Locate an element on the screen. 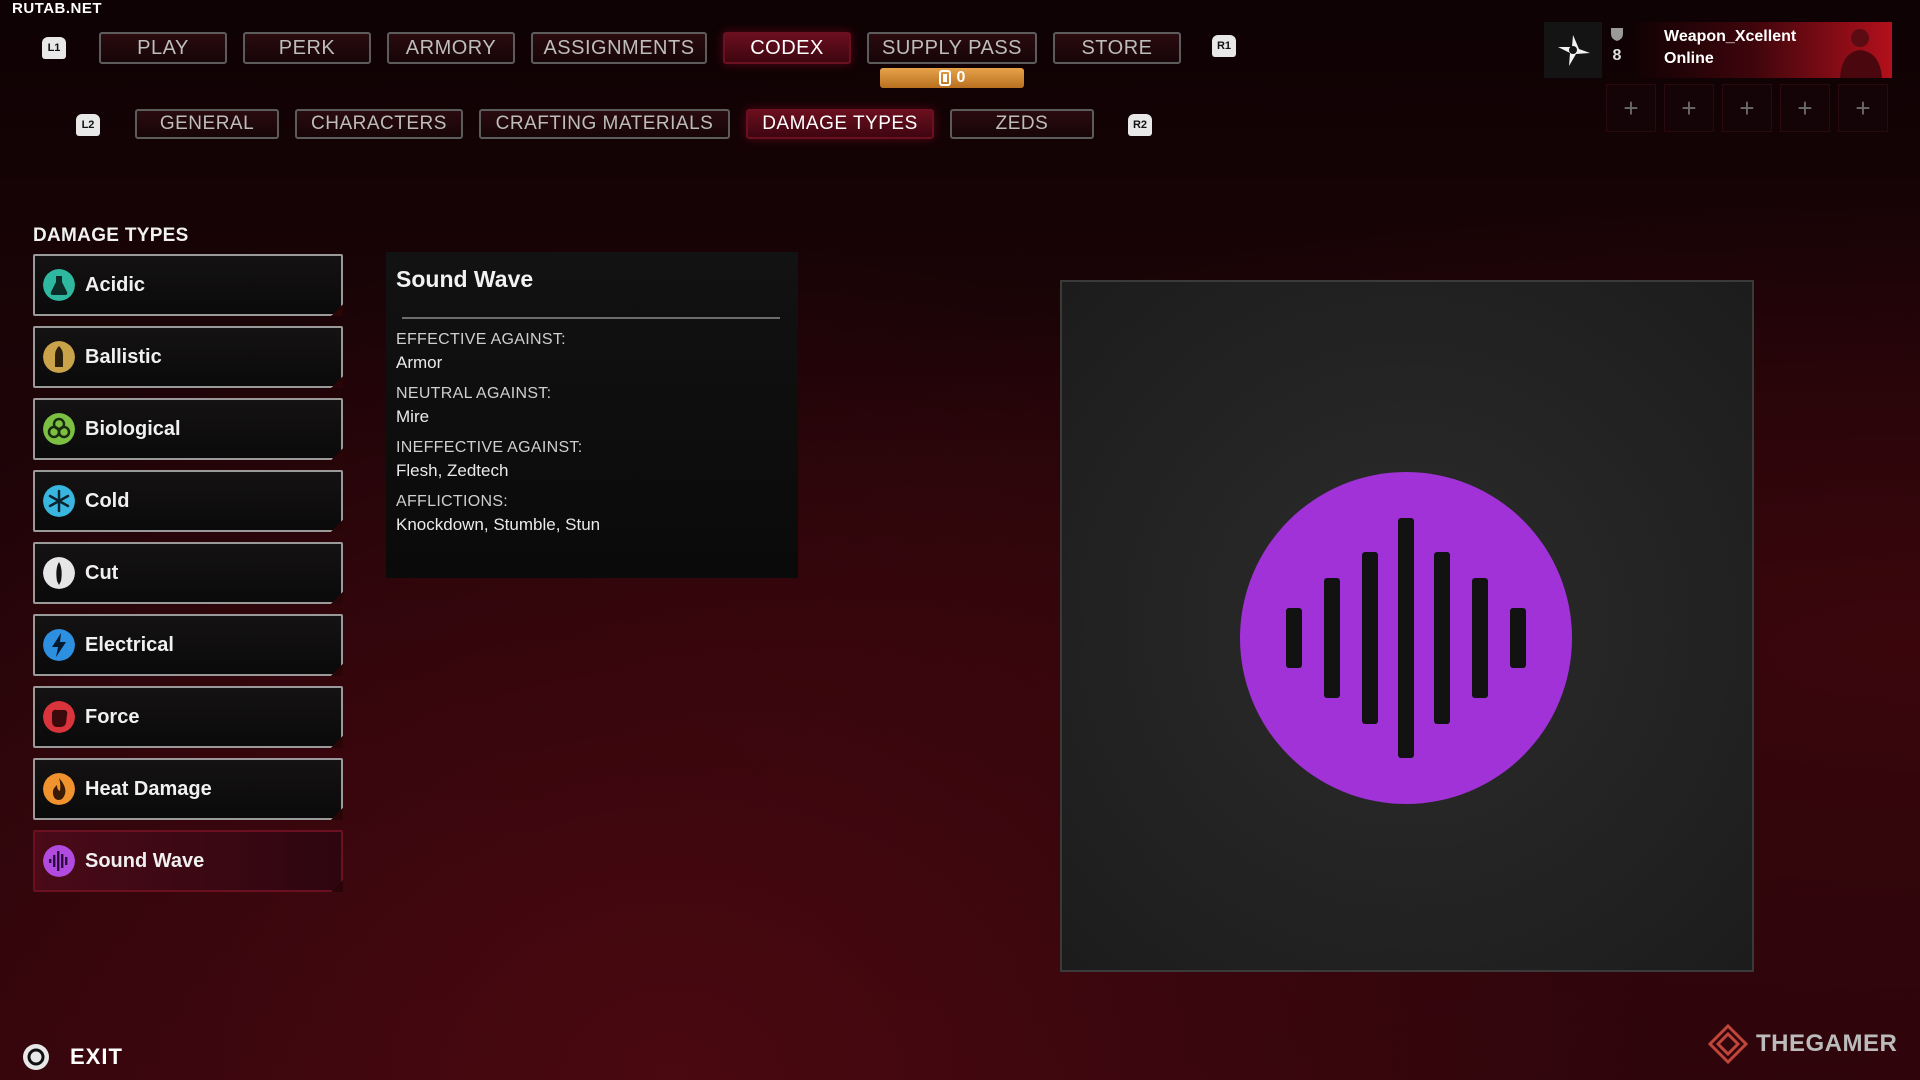 Image resolution: width=1920 pixels, height=1080 pixels. tab-codex: CODEX is located at coordinates (787, 48).